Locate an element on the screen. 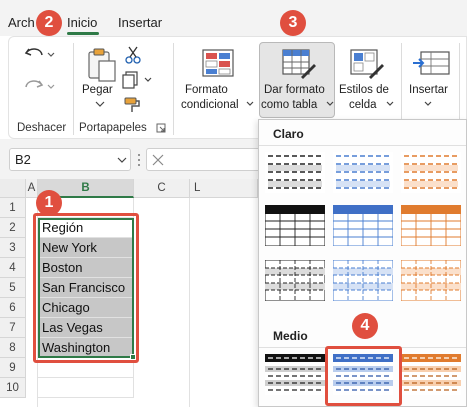 This screenshot has width=467, height=407. row-header: 7 is located at coordinates (13, 328).